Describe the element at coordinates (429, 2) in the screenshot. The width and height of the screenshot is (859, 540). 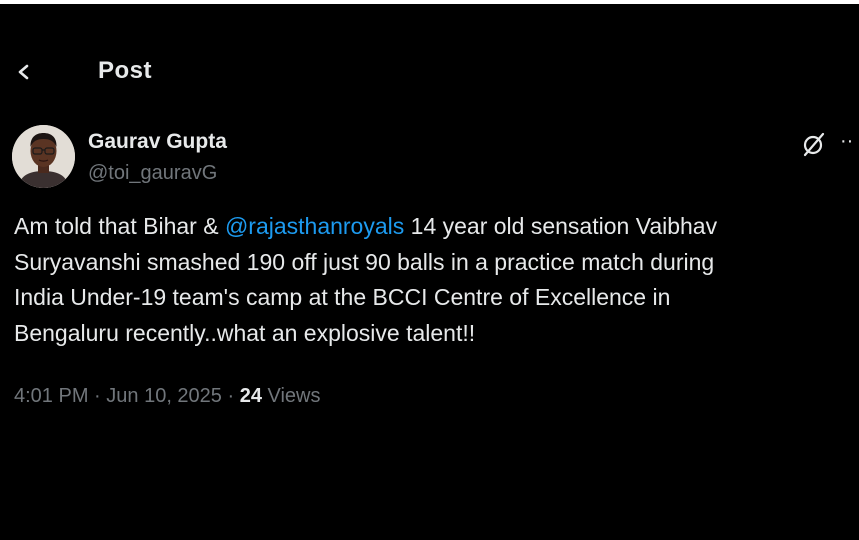
I see `top-divider` at that location.